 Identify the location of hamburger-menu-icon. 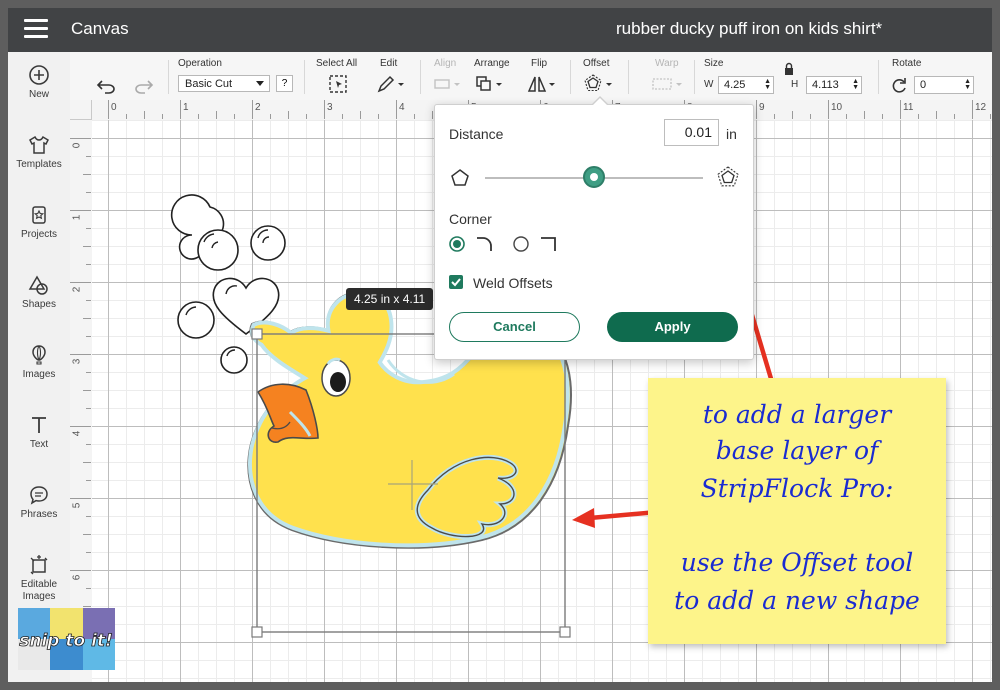
(36, 29).